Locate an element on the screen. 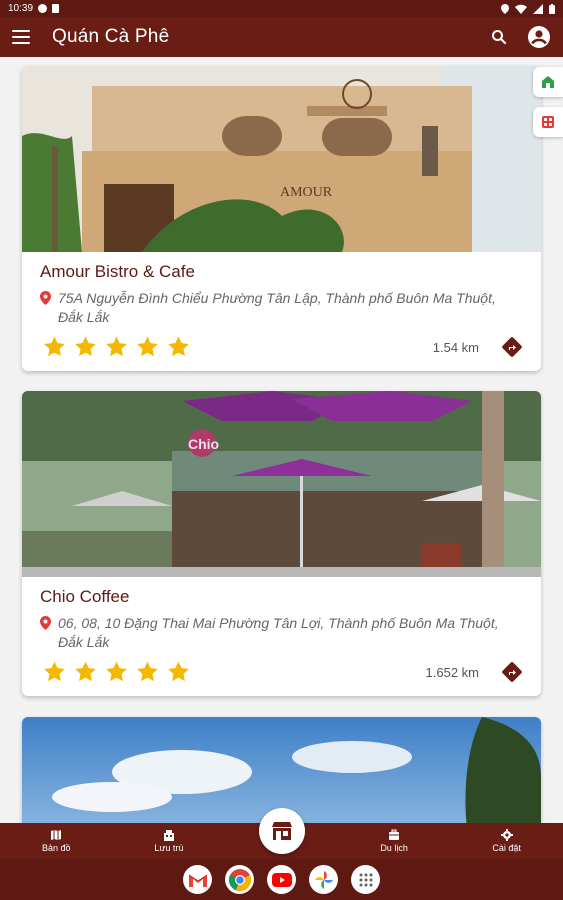 This screenshot has width=563, height=900. nav-stay-label: Lưu trú is located at coordinates (169, 848).